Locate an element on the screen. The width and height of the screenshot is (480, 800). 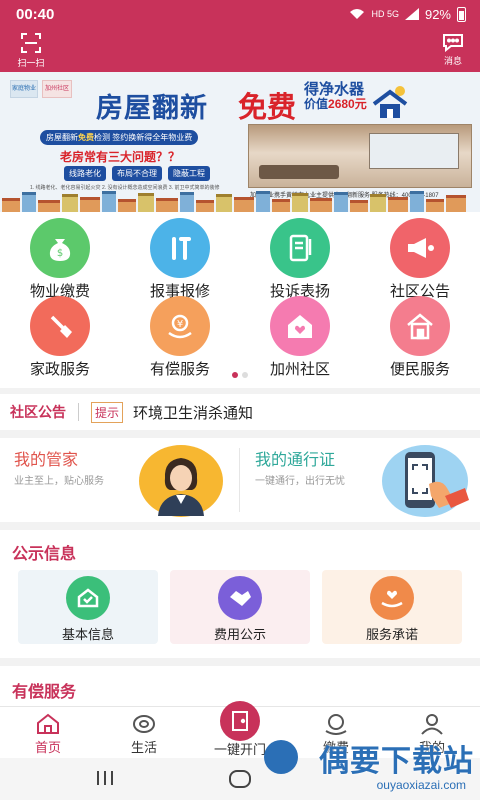
scan-button: 扫一扫 is located at coordinates (31, 50).